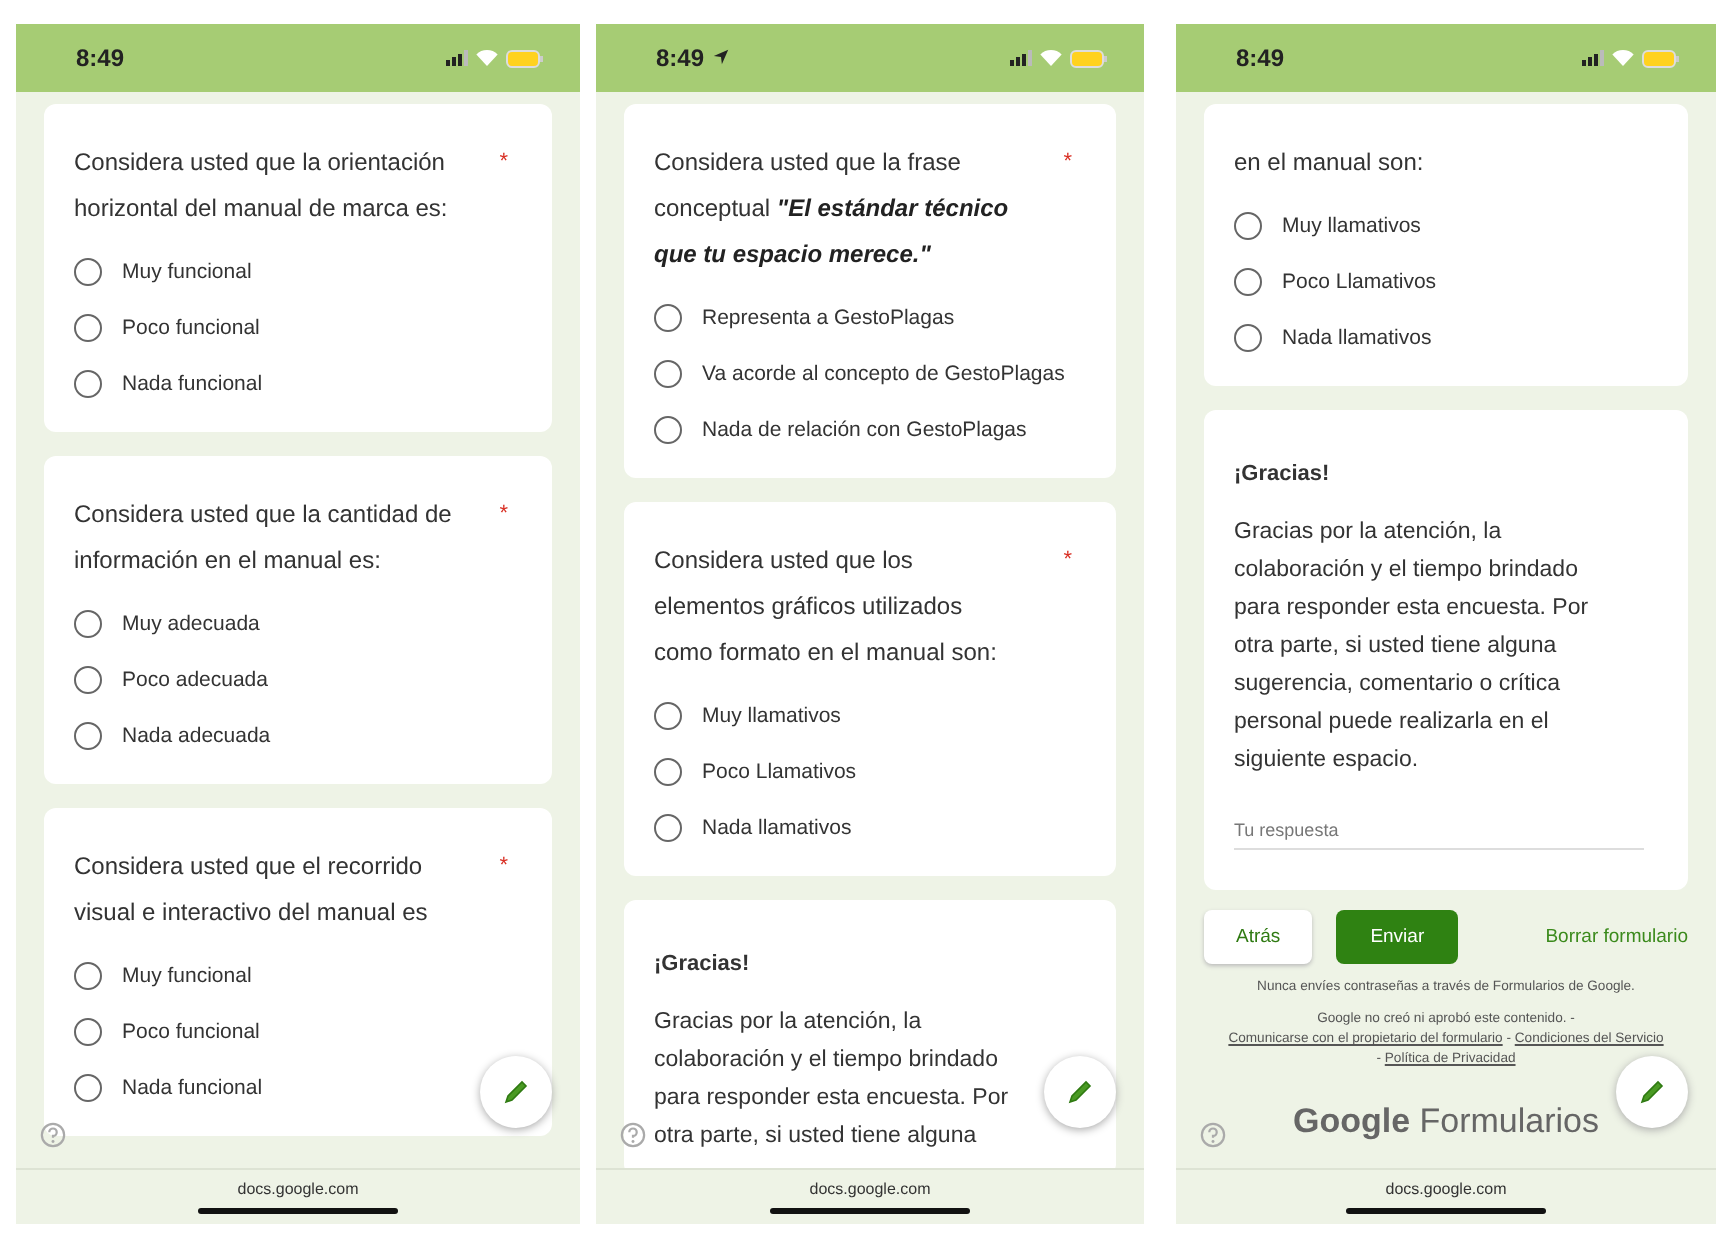 This screenshot has width=1724, height=1238. What do you see at coordinates (883, 374) in the screenshot?
I see `option-label: Va acorde al concepto de GestoPlagas` at bounding box center [883, 374].